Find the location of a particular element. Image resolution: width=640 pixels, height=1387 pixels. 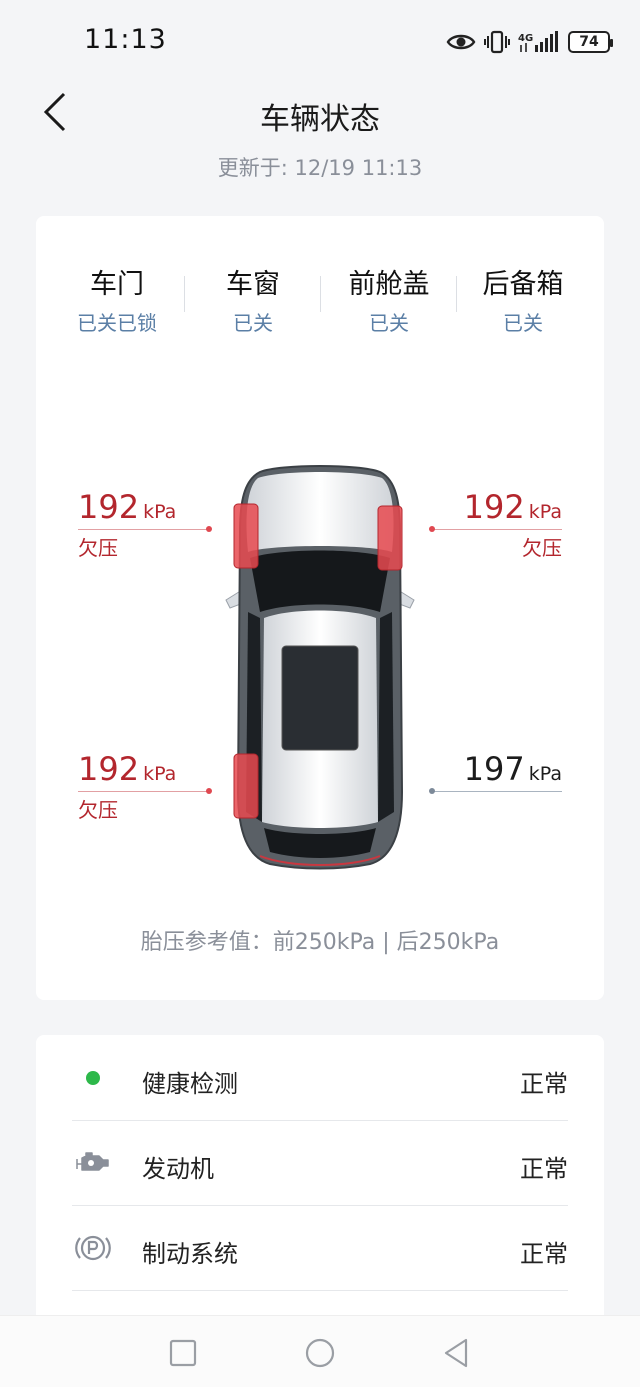

tire-rear-left: 192 kPa 欠压 is located at coordinates (127, 786).